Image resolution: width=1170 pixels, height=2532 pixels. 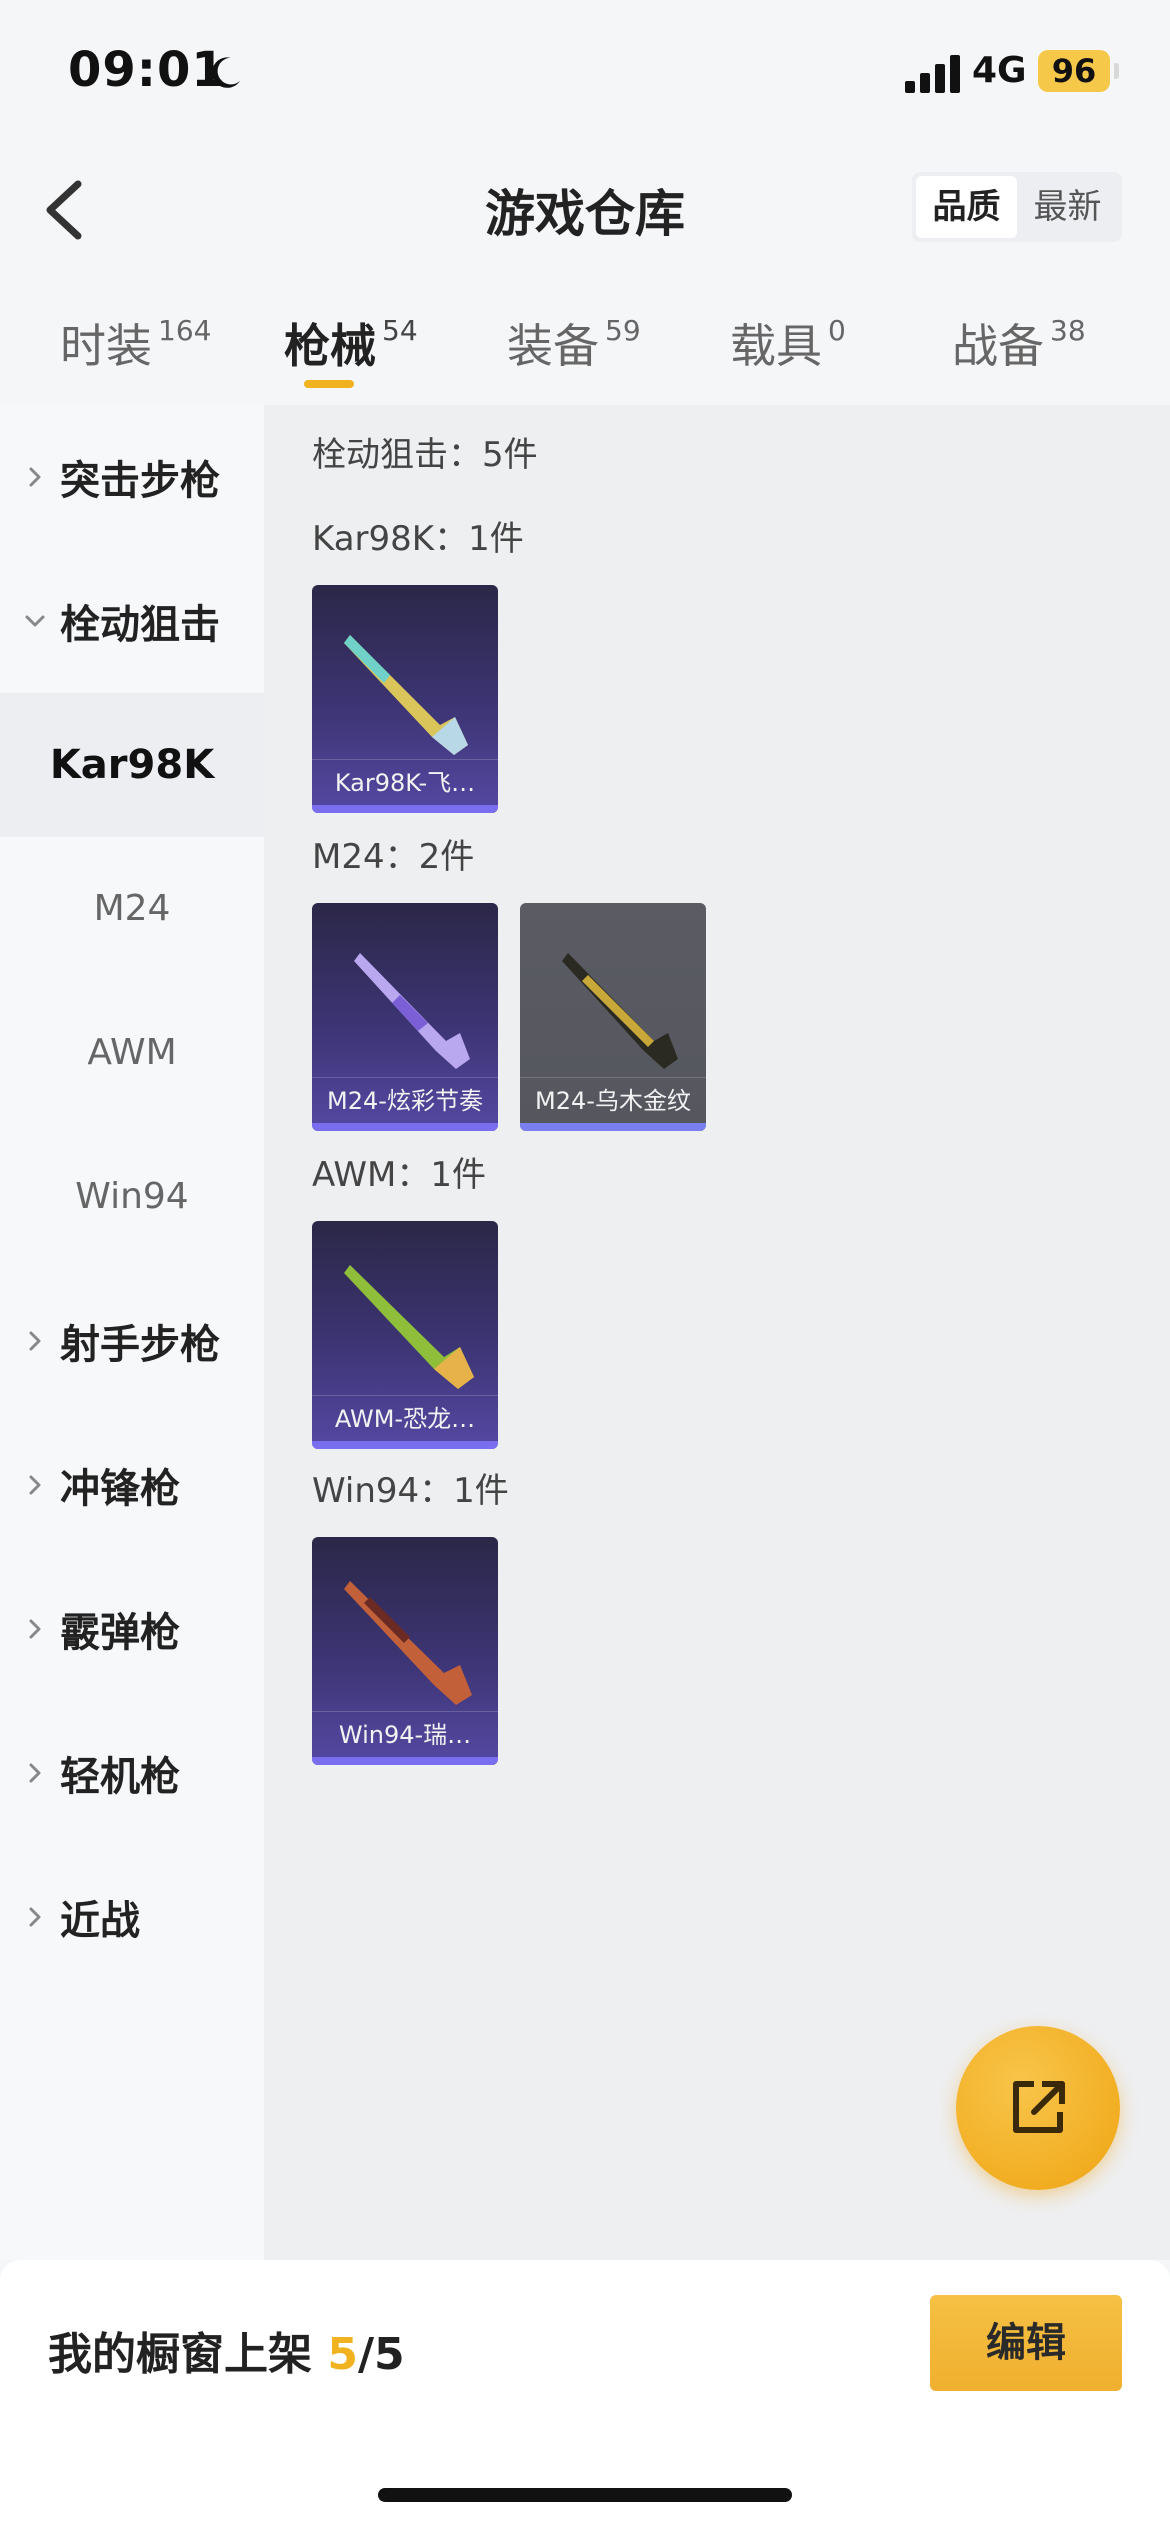 What do you see at coordinates (1067, 207) in the screenshot?
I see `sort-option-newest: 最新` at bounding box center [1067, 207].